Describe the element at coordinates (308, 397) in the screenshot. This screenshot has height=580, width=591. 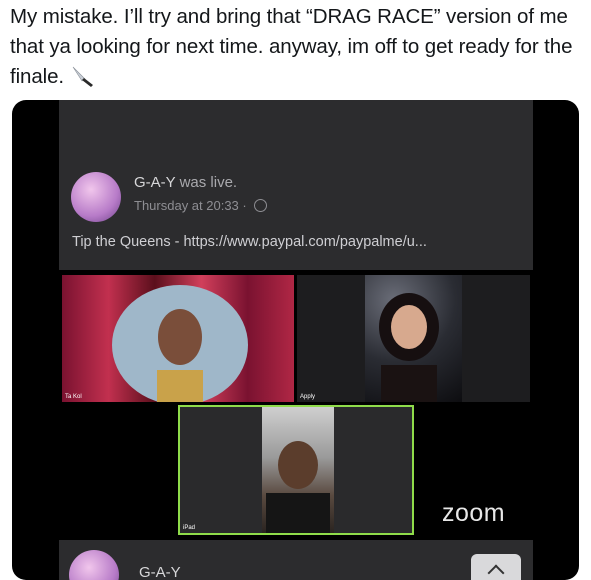
I see `tile-label: Apply` at that location.